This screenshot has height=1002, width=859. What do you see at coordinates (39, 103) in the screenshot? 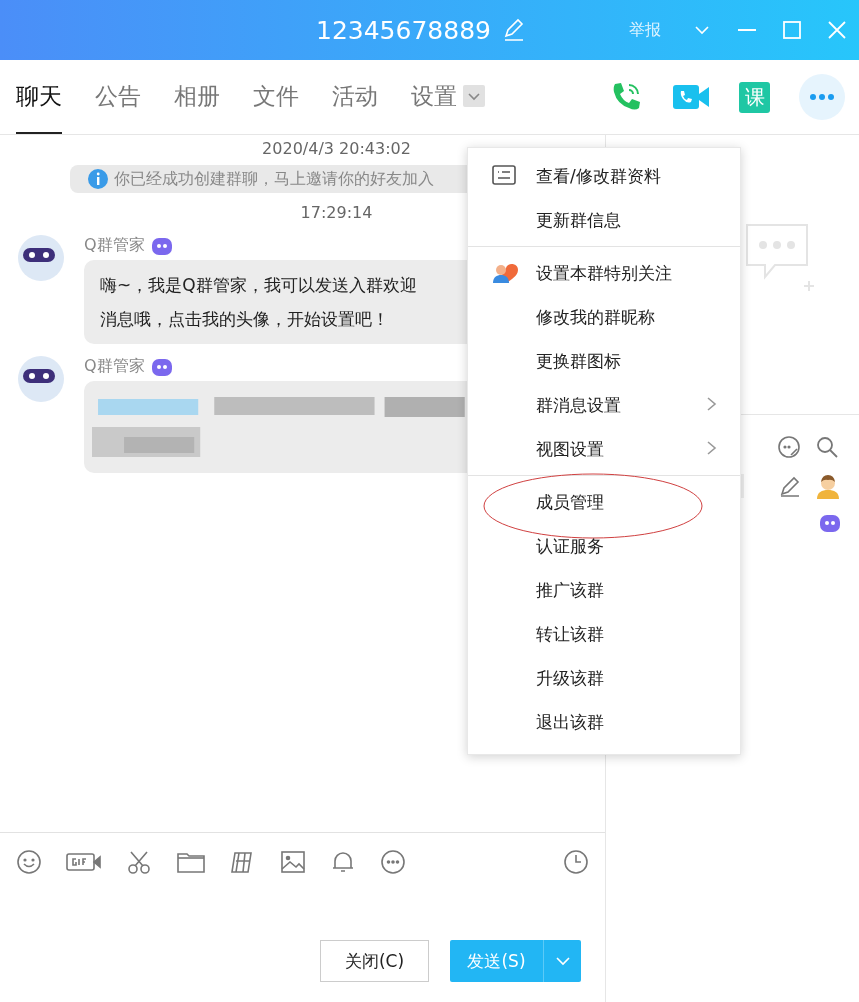
I see `tab: 聊天` at bounding box center [39, 103].